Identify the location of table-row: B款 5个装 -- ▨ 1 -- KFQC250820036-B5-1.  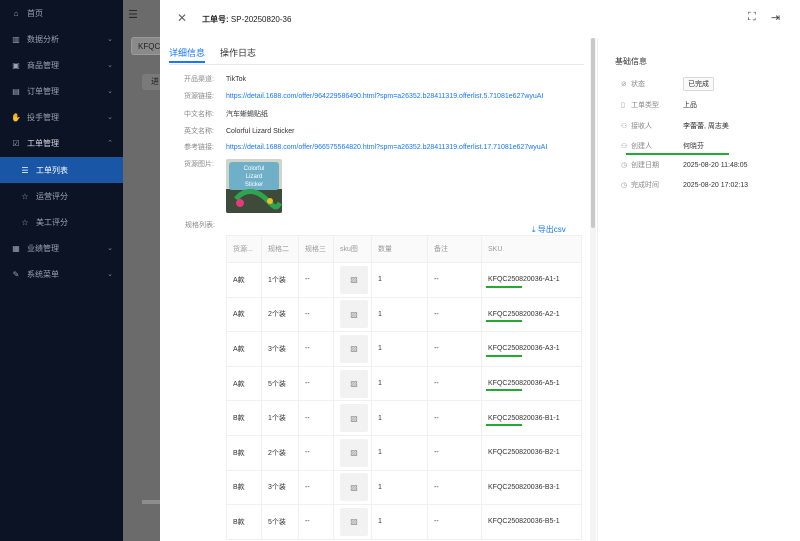
(404, 522).